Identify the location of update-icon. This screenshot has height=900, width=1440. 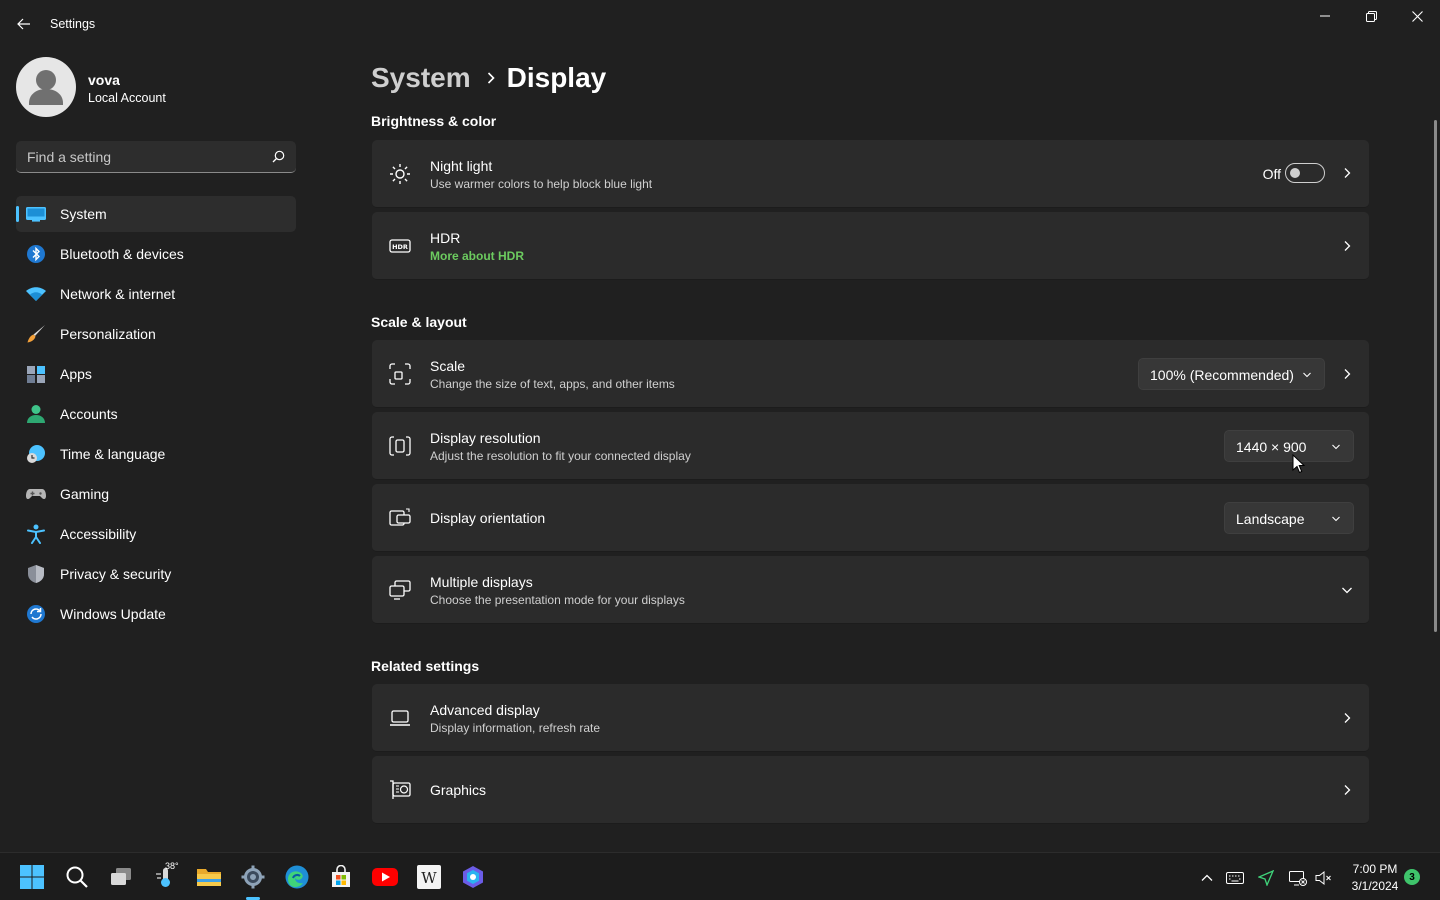
(36, 614).